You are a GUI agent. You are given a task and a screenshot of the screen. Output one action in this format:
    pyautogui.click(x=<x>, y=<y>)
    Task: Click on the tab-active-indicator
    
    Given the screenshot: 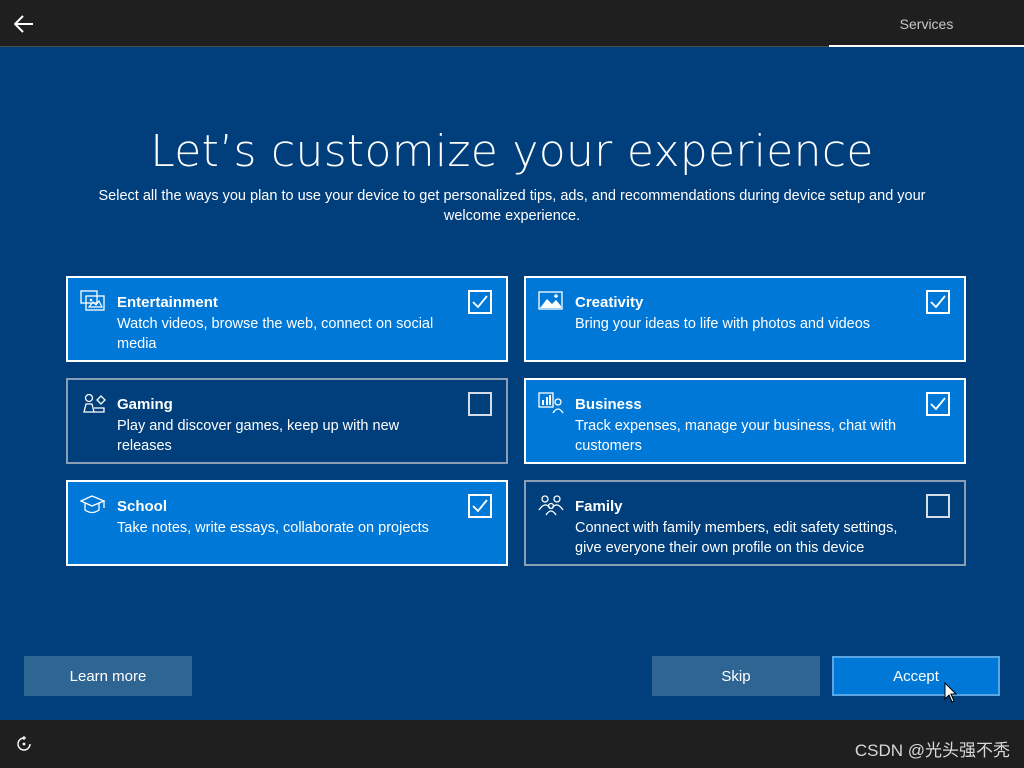 What is the action you would take?
    pyautogui.click(x=926, y=46)
    